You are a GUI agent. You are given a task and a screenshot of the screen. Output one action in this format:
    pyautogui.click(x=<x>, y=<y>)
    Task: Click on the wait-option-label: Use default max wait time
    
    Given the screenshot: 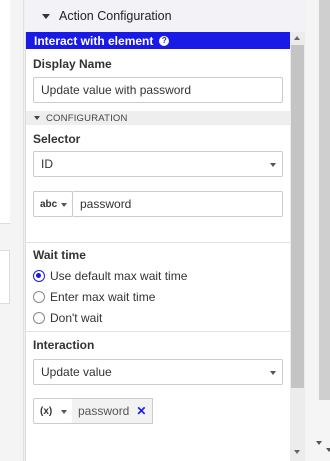 What is the action you would take?
    pyautogui.click(x=119, y=276)
    